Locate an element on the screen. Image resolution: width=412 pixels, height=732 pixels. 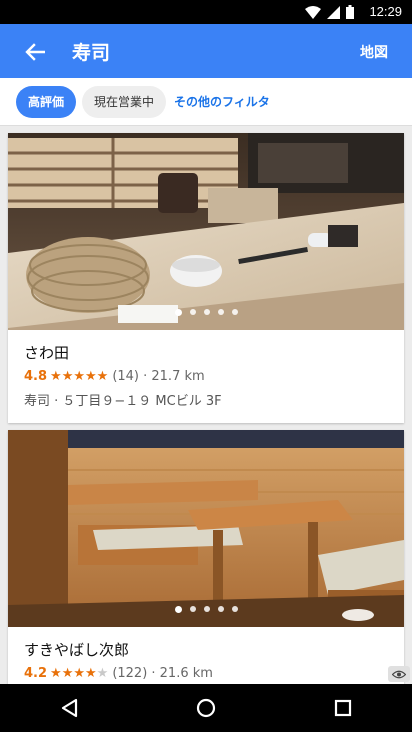
nav-recents-button is located at coordinates (343, 708).